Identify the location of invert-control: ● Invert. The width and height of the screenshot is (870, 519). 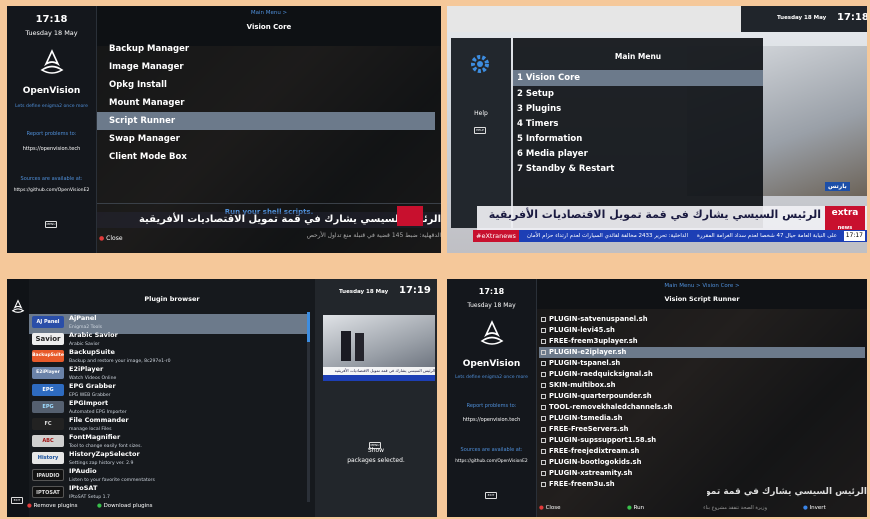
(814, 508).